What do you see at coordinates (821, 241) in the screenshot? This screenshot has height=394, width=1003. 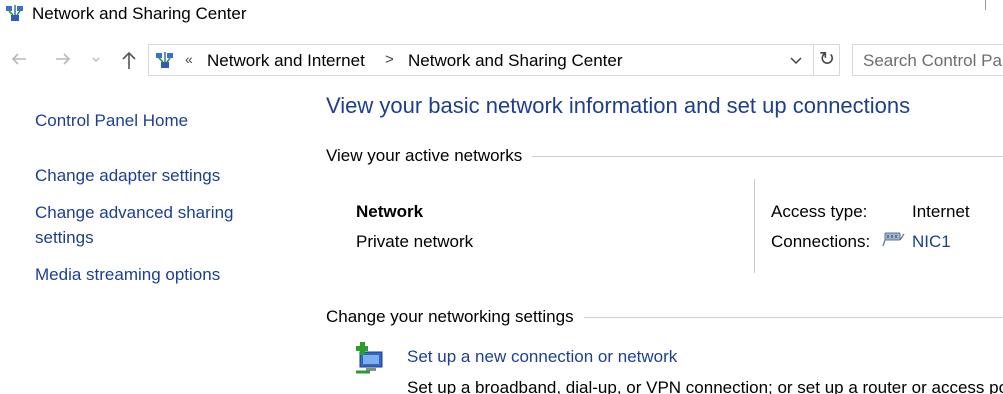 I see `connections-label: Connections:` at bounding box center [821, 241].